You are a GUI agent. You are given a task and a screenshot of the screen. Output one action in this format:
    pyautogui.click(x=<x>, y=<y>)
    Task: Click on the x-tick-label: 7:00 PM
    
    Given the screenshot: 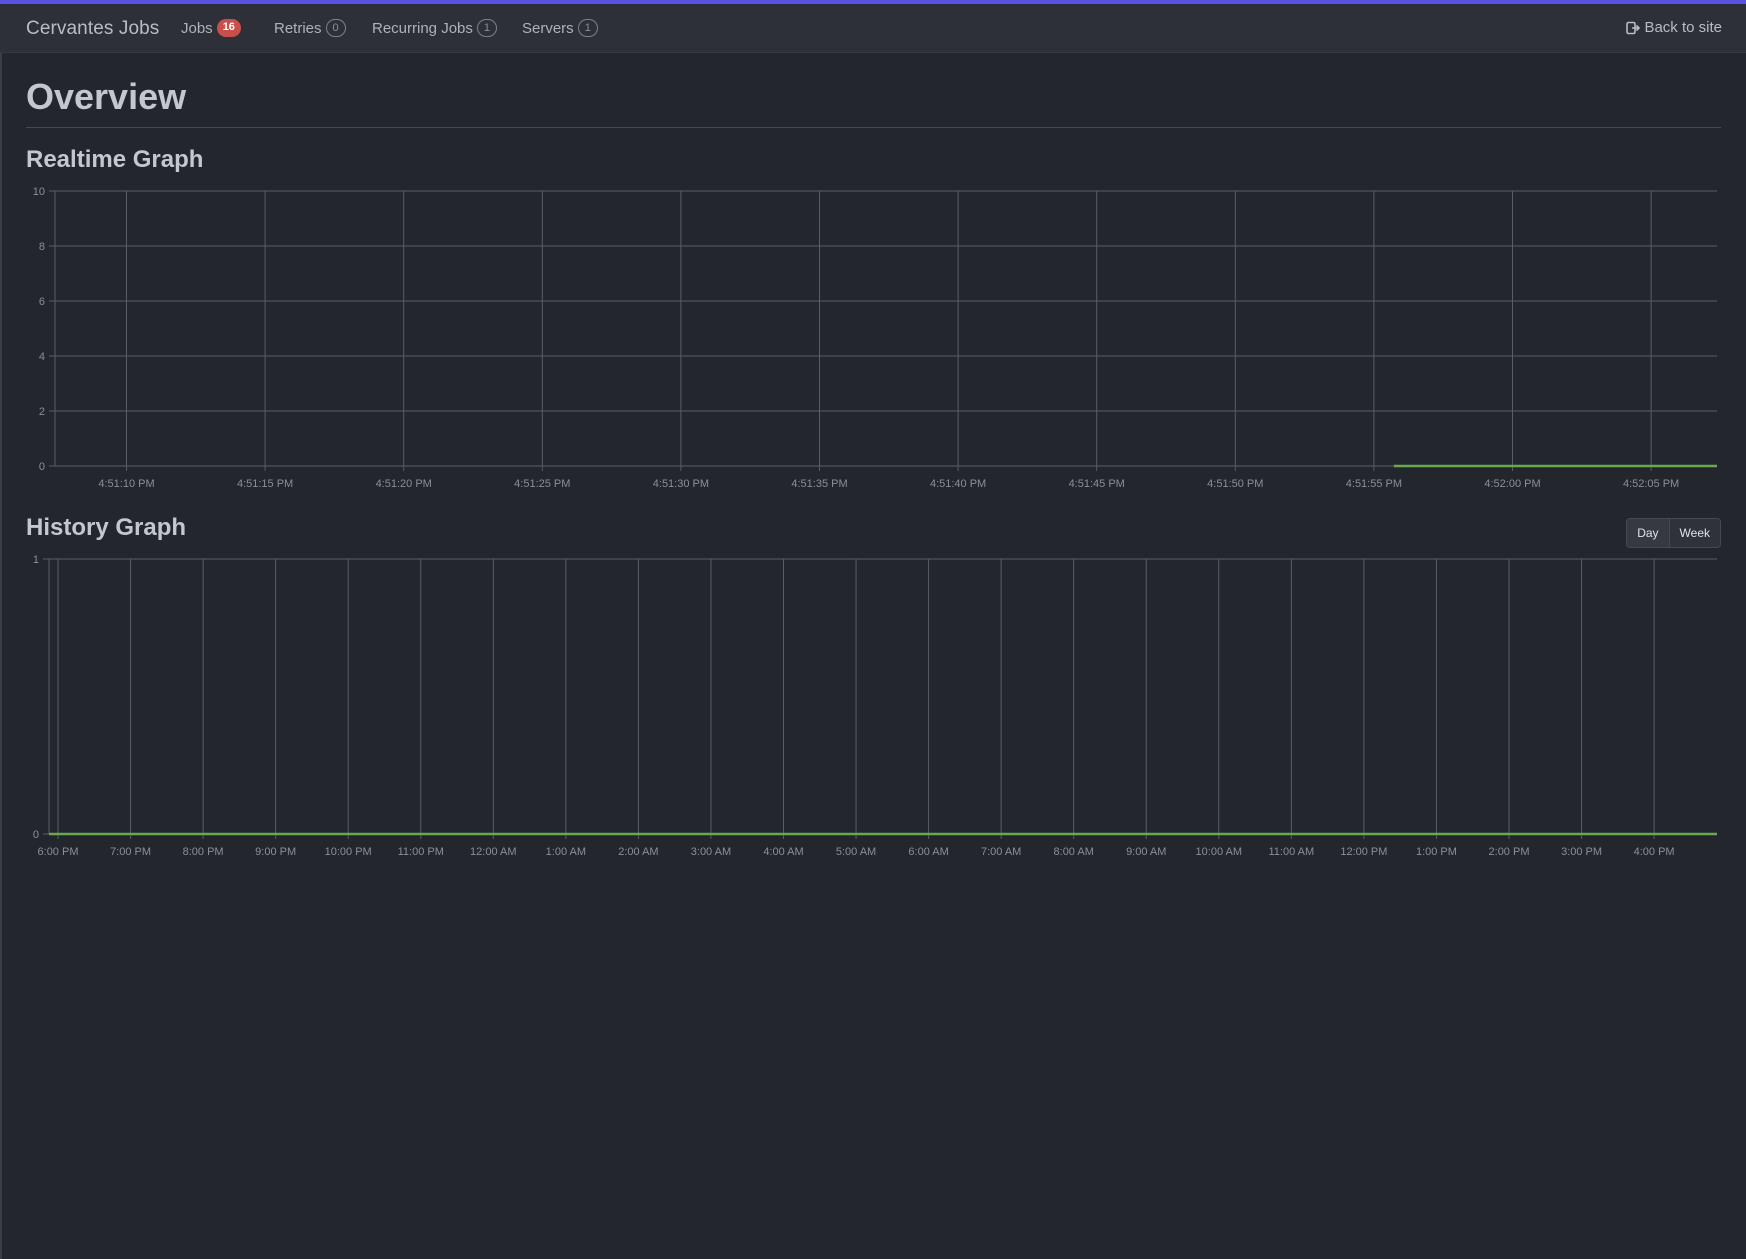 What is the action you would take?
    pyautogui.click(x=130, y=852)
    